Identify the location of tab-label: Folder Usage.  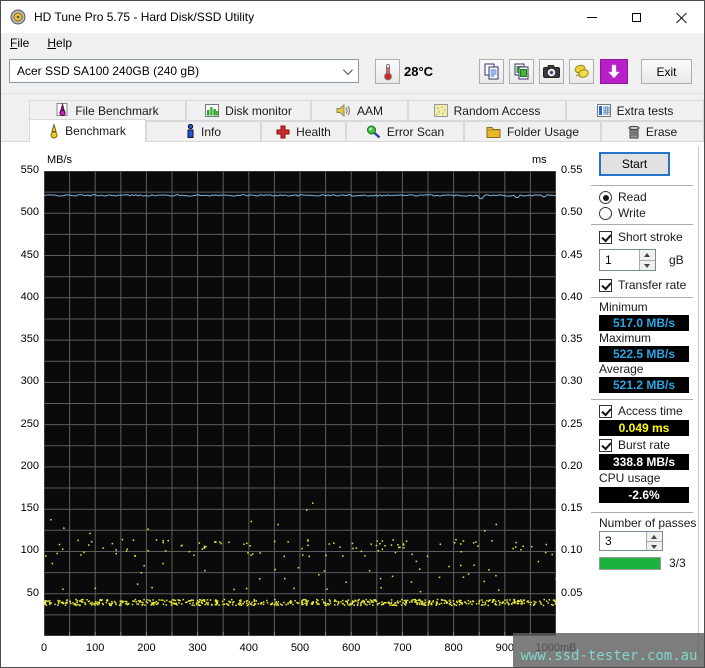
(543, 131).